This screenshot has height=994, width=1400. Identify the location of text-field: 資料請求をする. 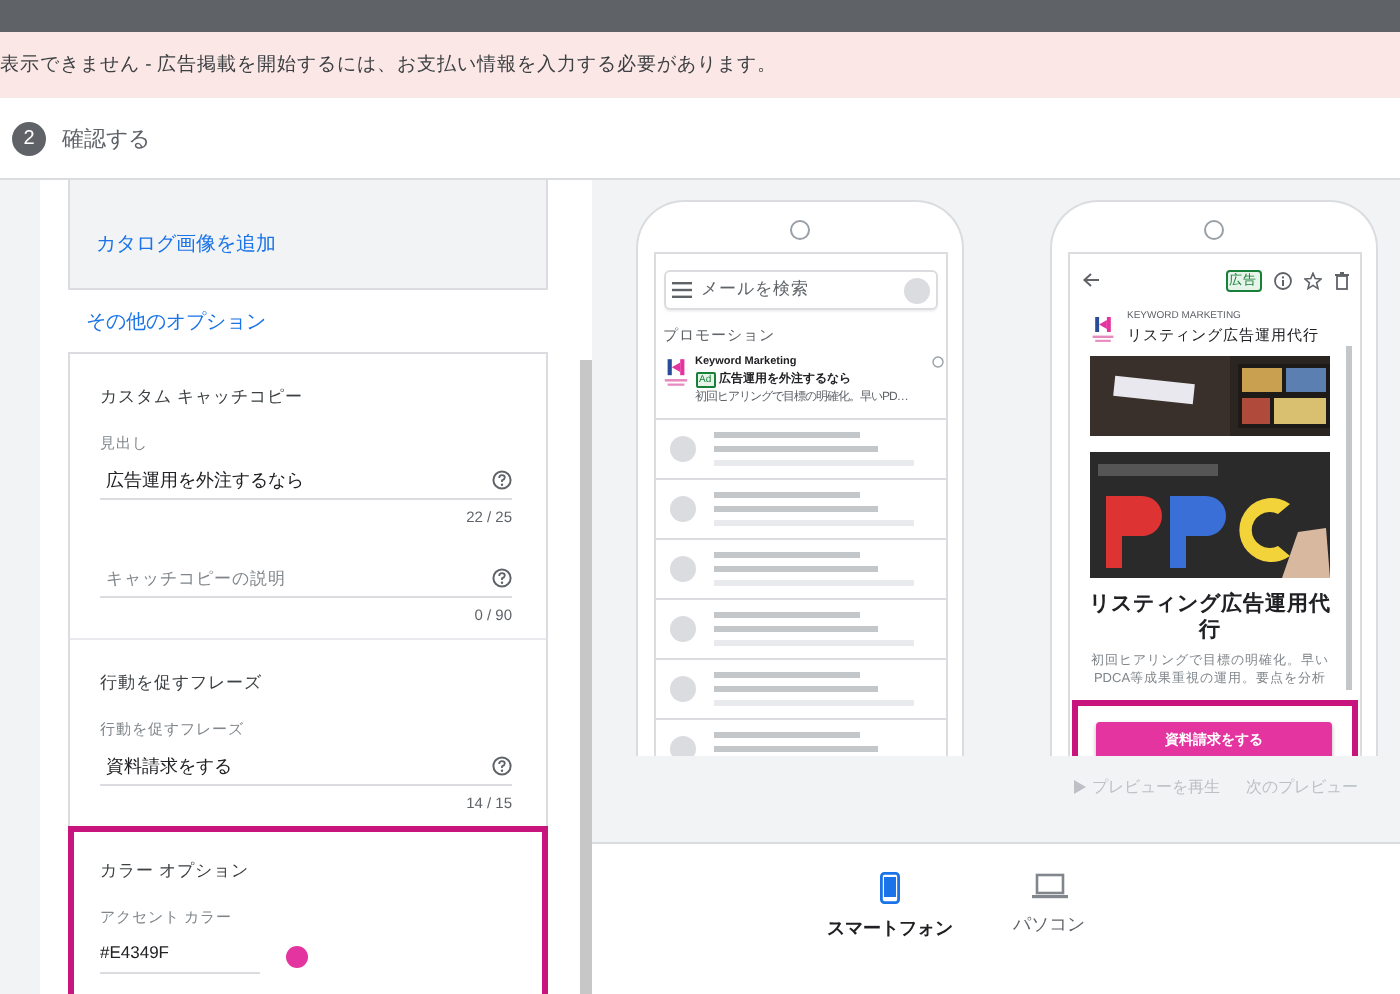
(296, 766).